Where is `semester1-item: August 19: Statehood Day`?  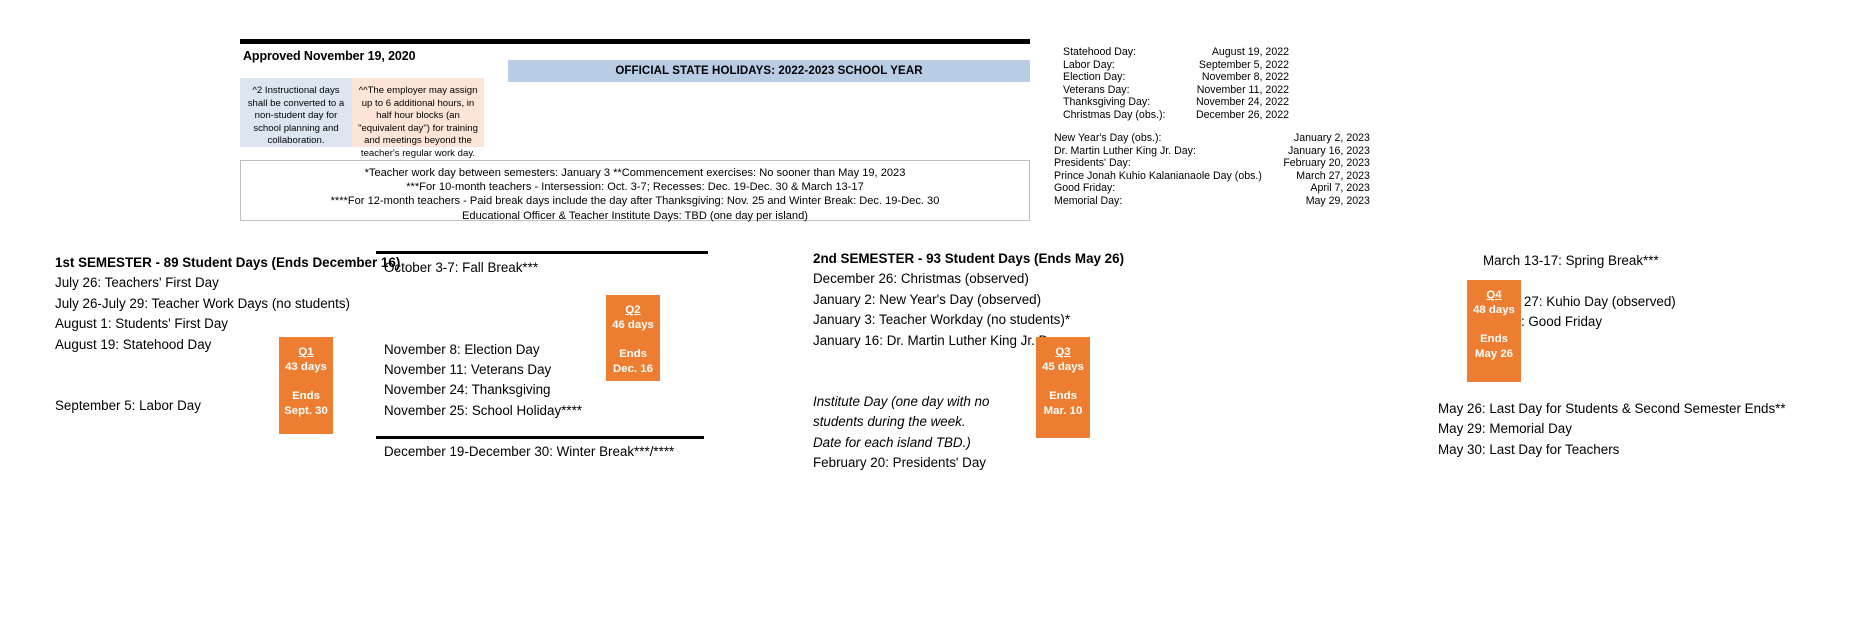 semester1-item: August 19: Statehood Day is located at coordinates (133, 344).